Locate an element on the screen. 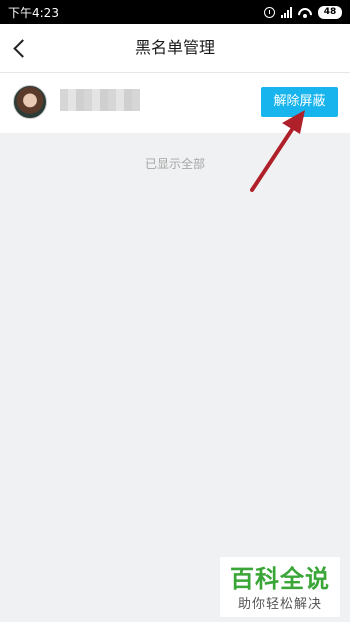 This screenshot has height=622, width=350. blacklist-row: 解除屏蔽 is located at coordinates (175, 103).